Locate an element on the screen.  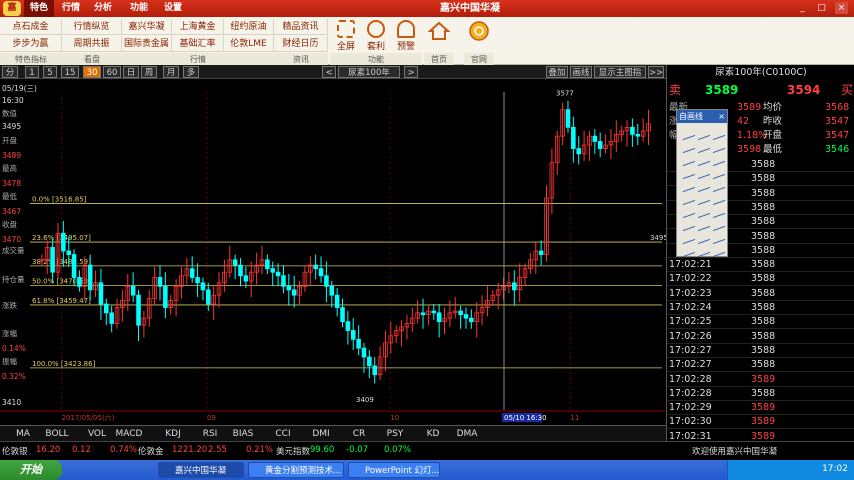
toolbar-btn-jiaxinghuaning: 嘉兴华凝 is located at coordinates (147, 27).